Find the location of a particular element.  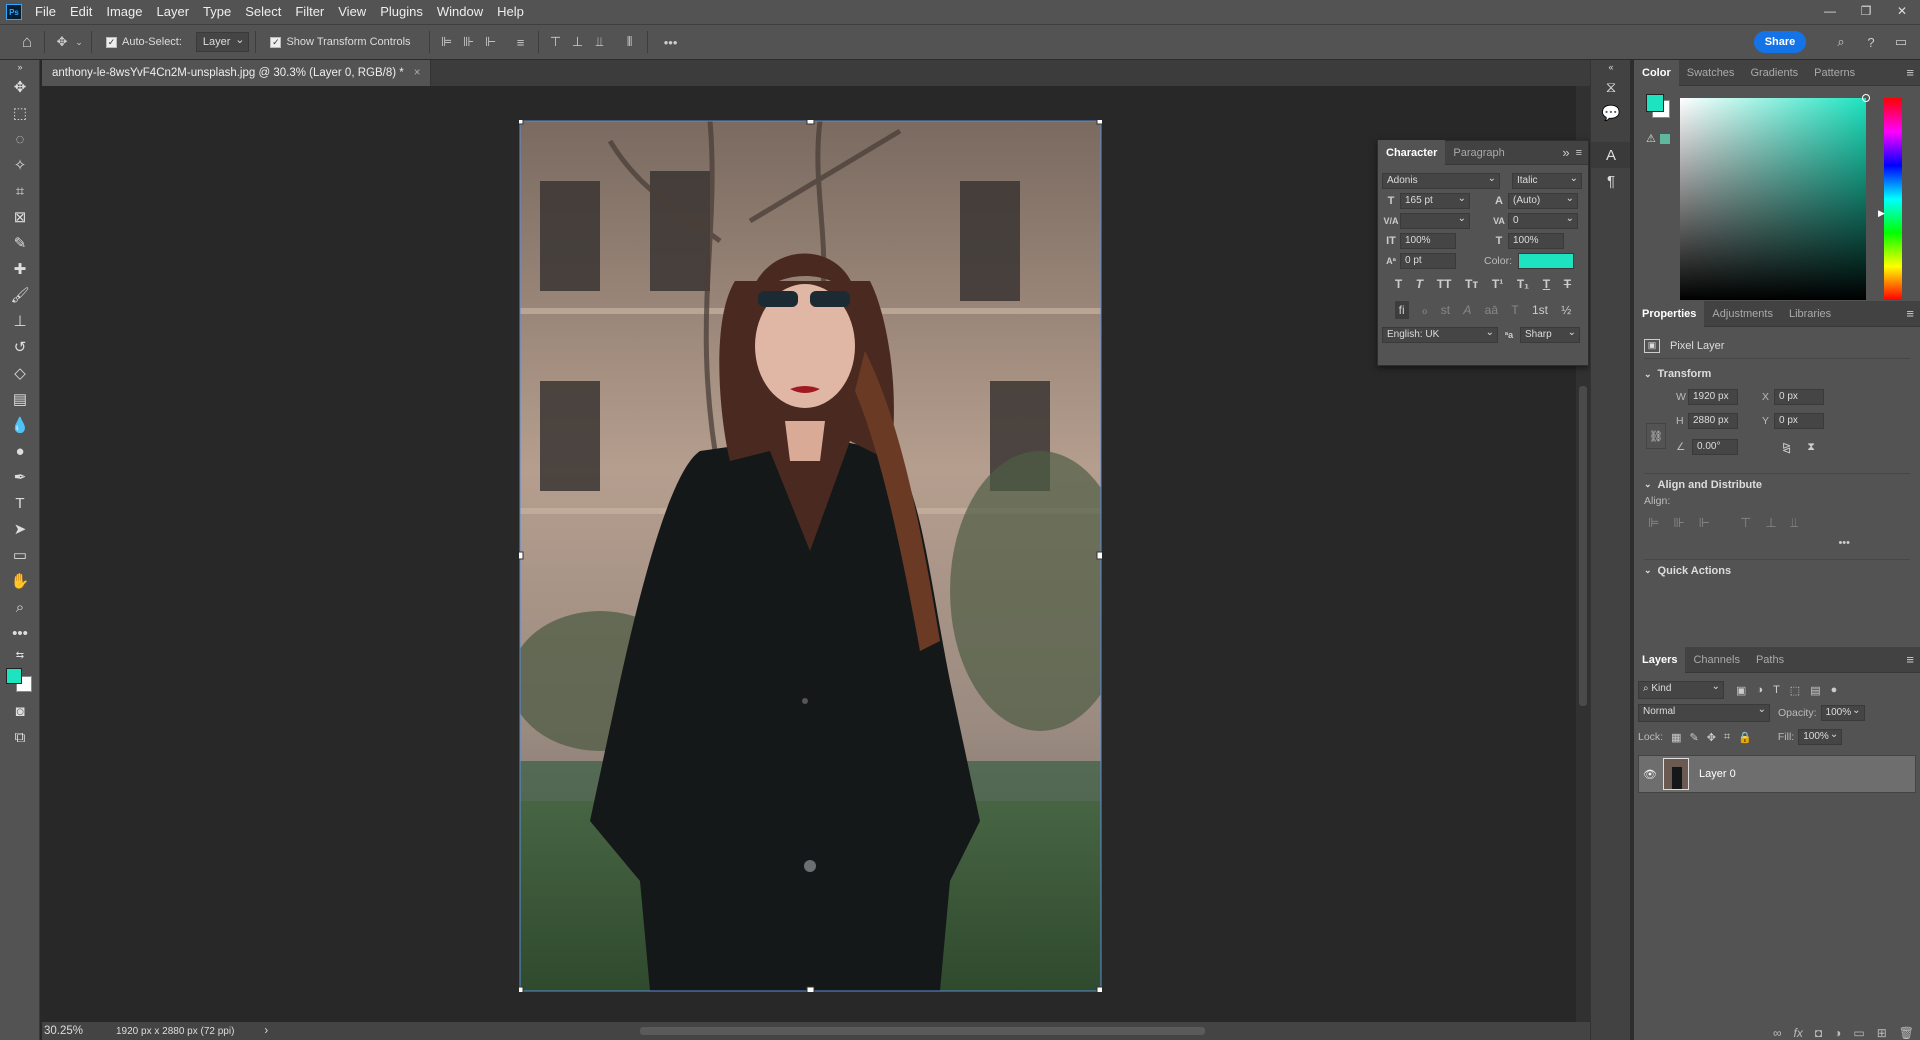

align-right-icon: ⊩ is located at coordinates (491, 42).